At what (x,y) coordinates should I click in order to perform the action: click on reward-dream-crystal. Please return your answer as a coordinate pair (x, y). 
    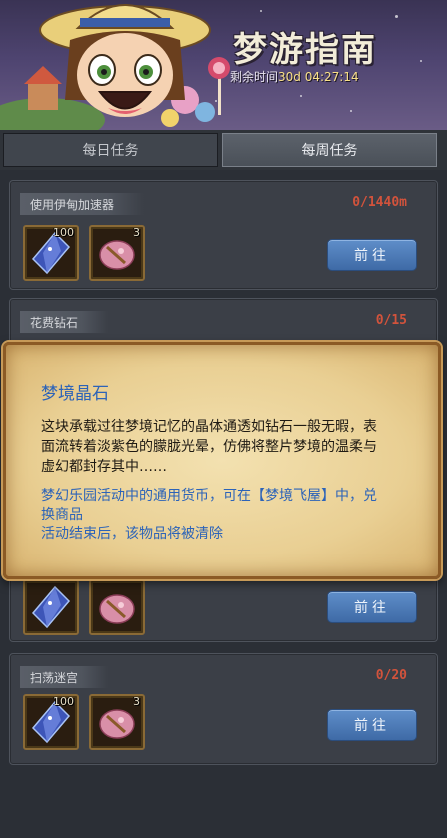
    Looking at the image, I should click on (51, 607).